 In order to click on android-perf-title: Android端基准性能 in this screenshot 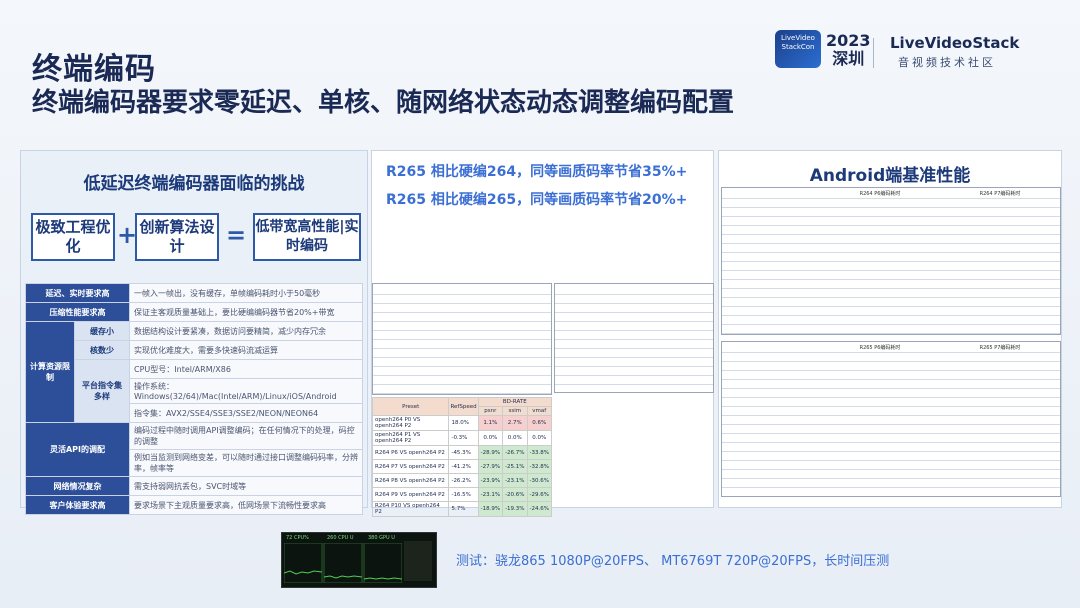, I will do `click(890, 176)`.